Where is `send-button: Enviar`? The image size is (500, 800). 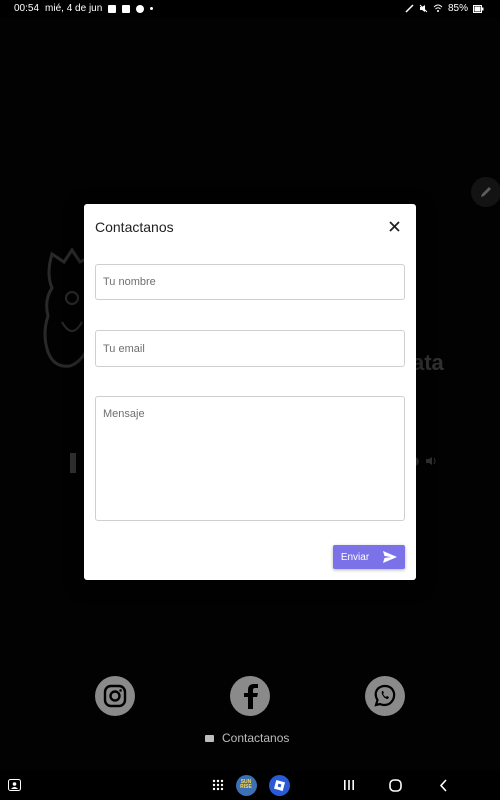 send-button: Enviar is located at coordinates (369, 557).